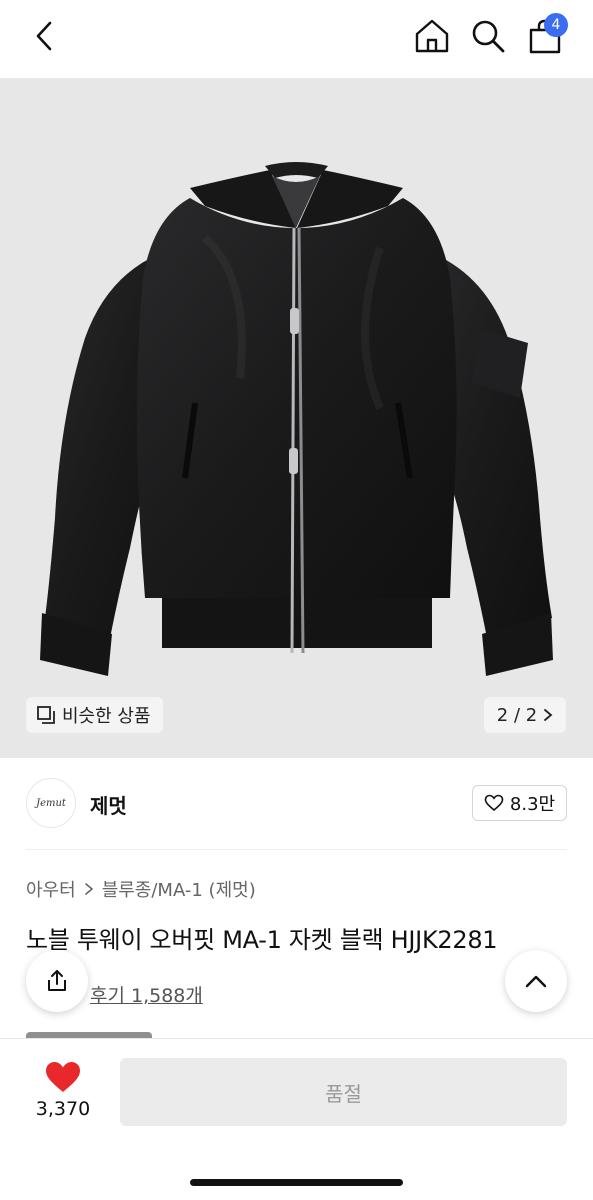 This screenshot has height=1200, width=593. I want to click on home-icon, so click(432, 36).